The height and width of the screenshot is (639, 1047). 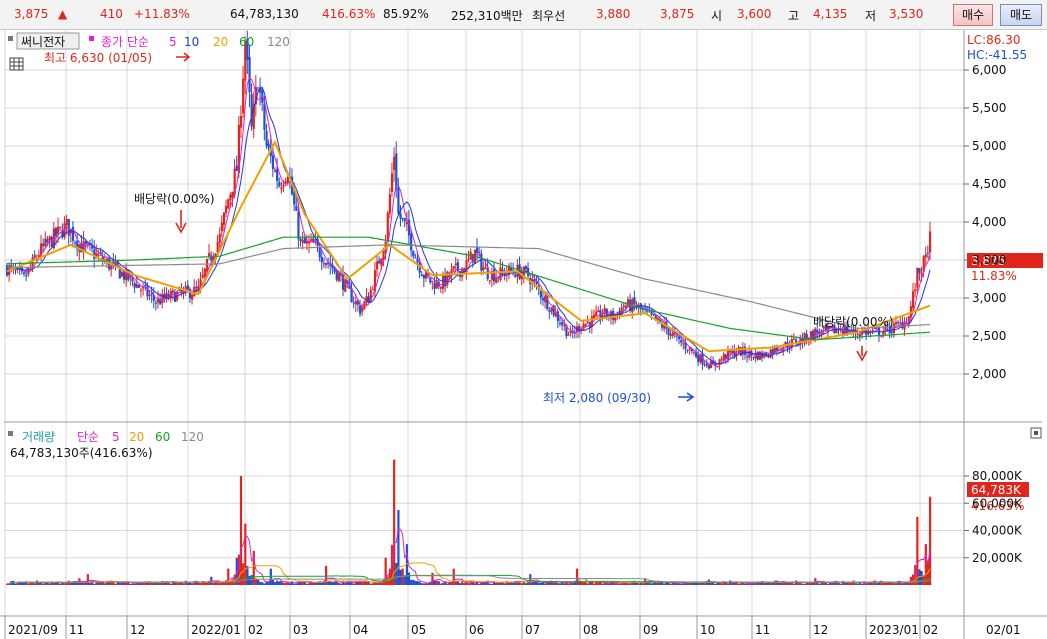 What do you see at coordinates (38, 437) in the screenshot?
I see `volume-title: 거래량` at bounding box center [38, 437].